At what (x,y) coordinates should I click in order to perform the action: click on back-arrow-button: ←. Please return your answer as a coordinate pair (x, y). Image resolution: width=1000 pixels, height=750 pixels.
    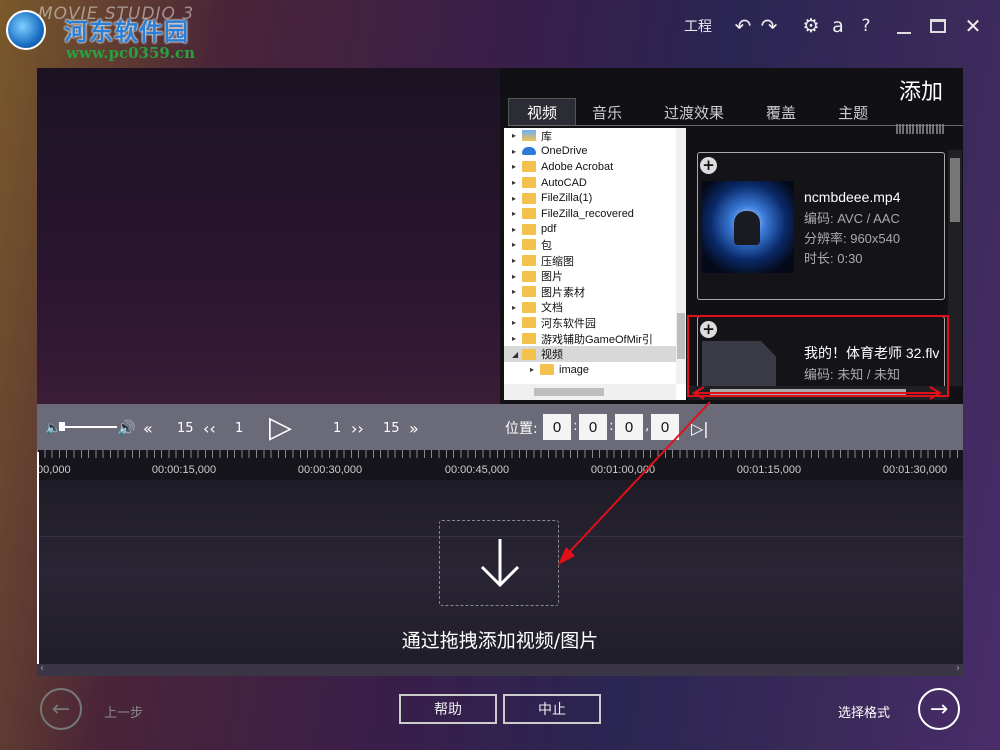
    Looking at the image, I should click on (61, 709).